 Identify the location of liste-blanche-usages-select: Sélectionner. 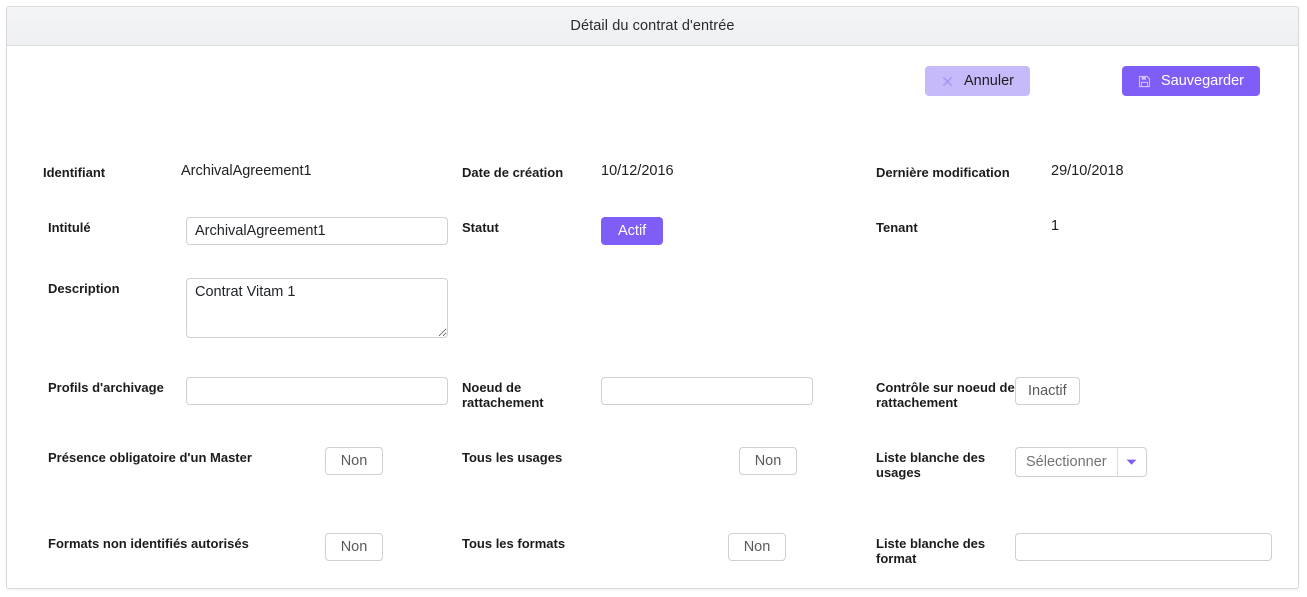
(1081, 462).